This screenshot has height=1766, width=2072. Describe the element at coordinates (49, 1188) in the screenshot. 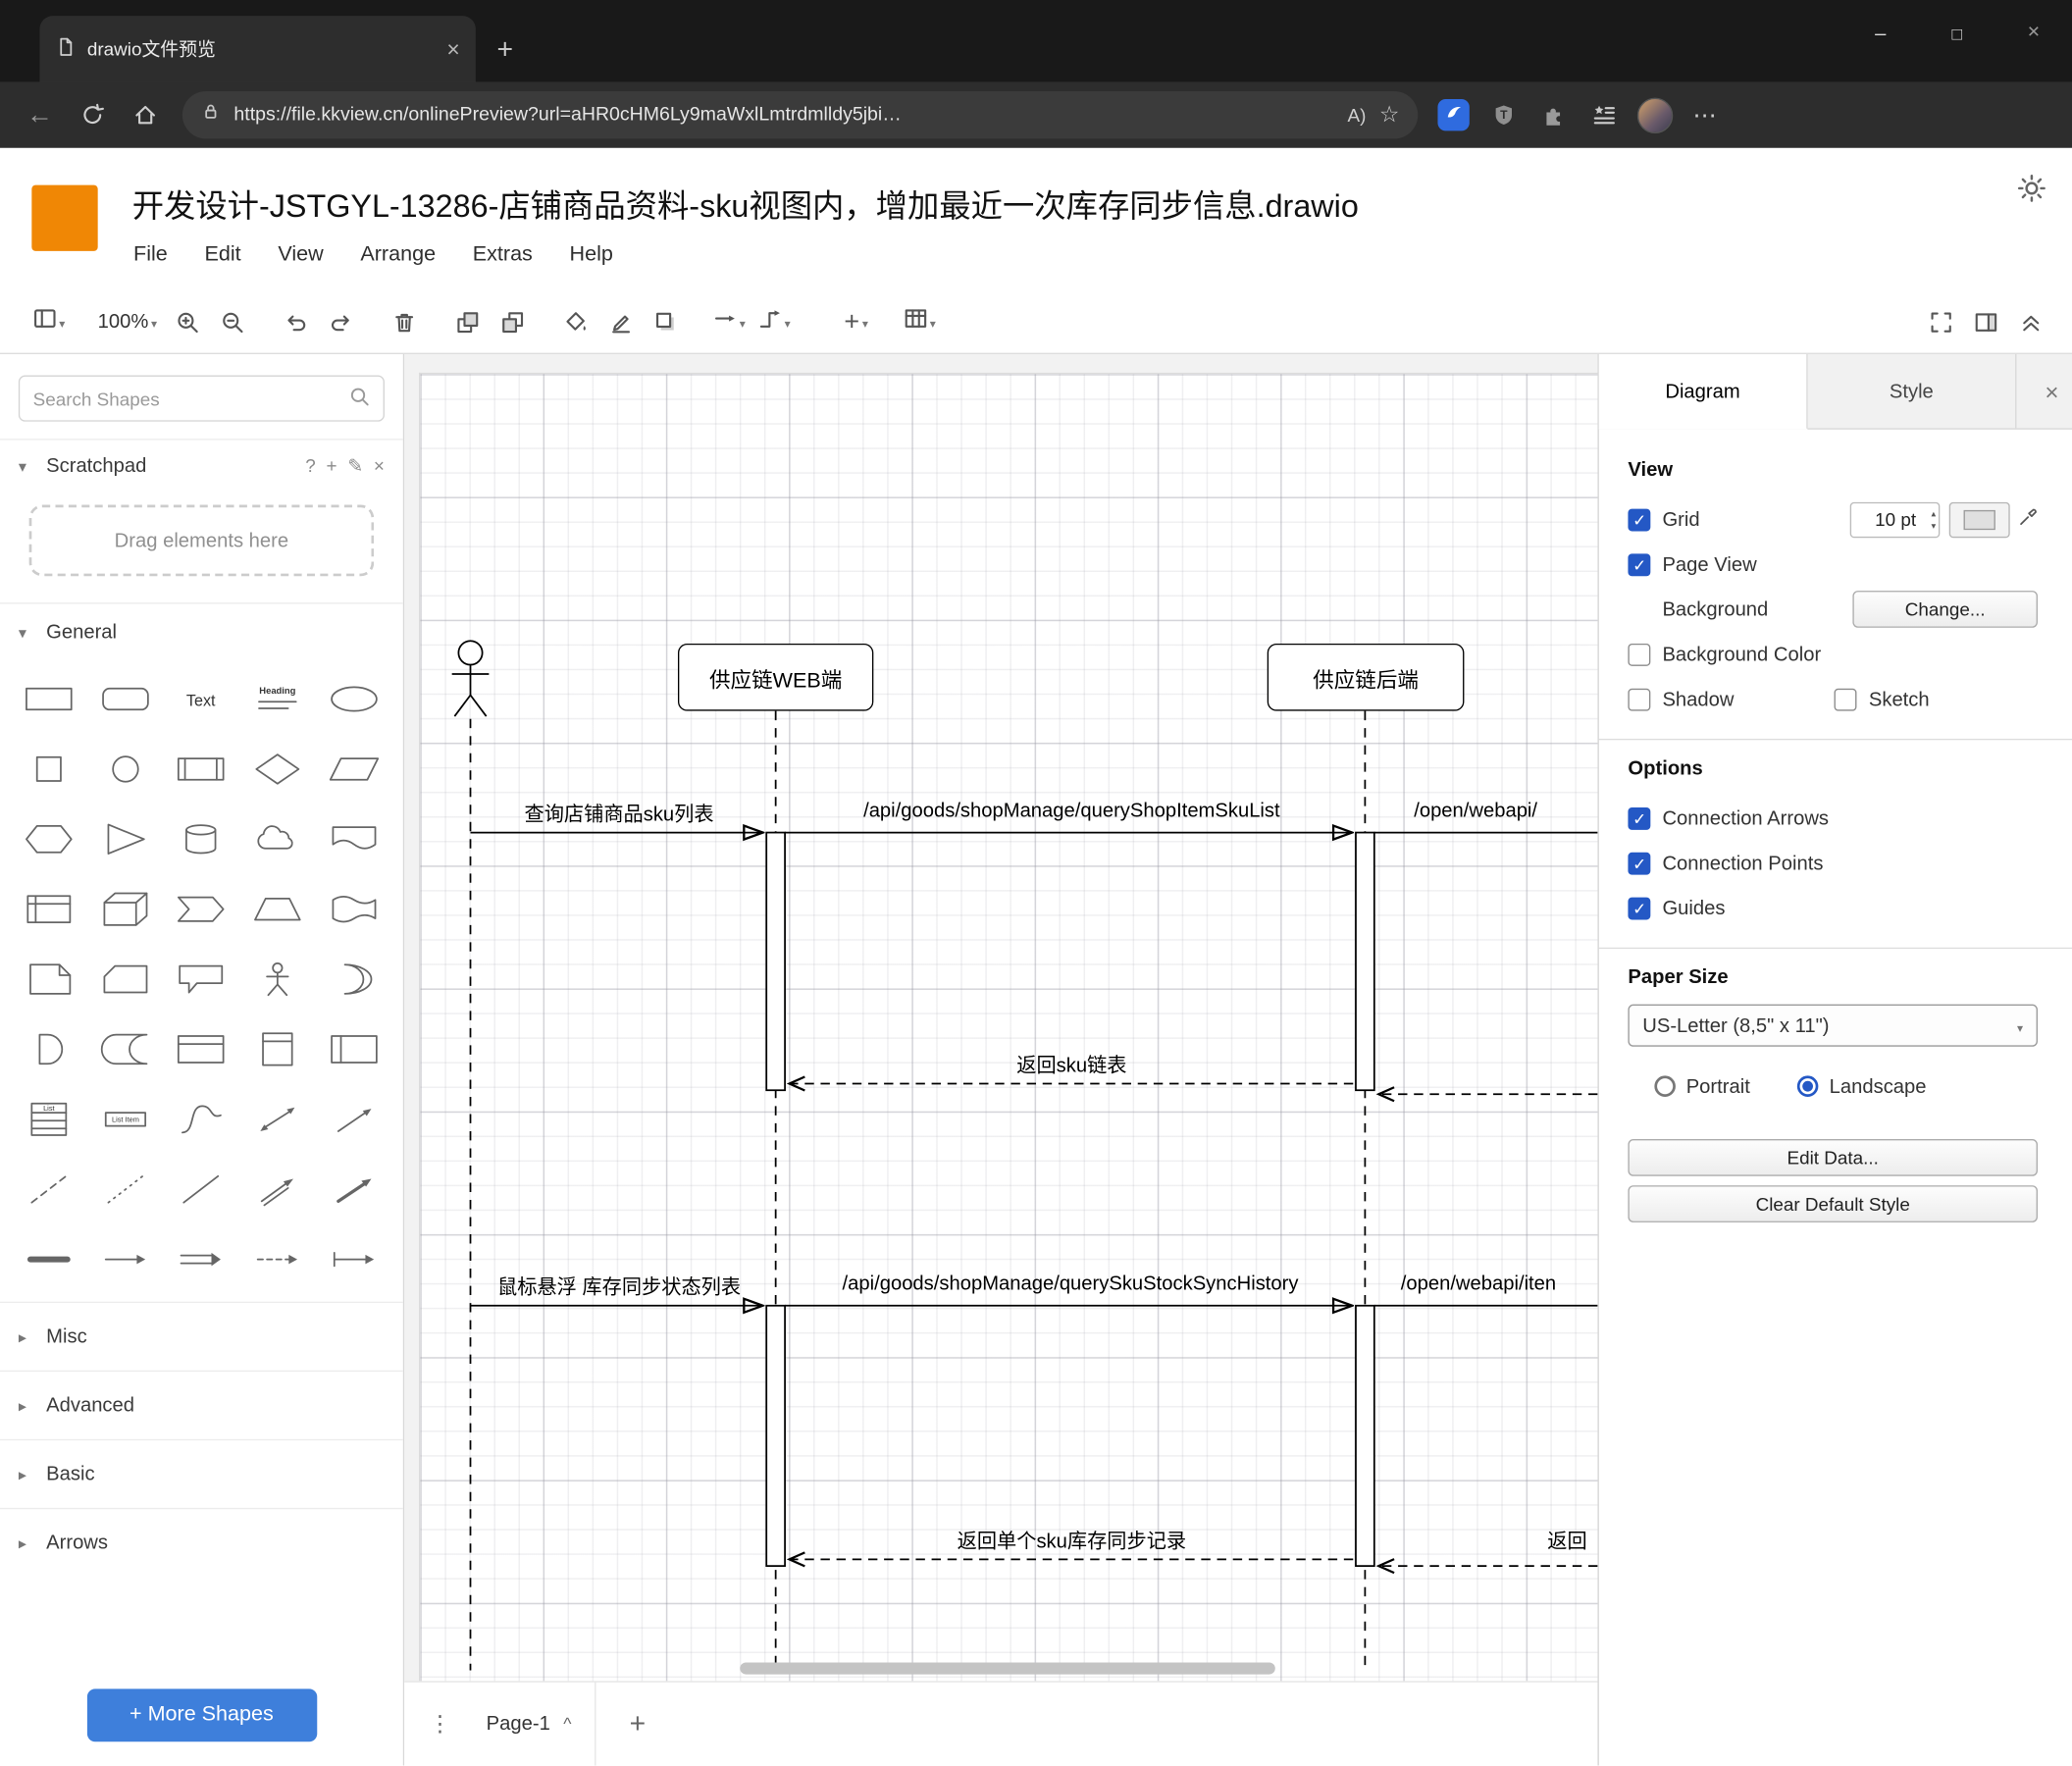

I see `shape-dashed-line` at that location.